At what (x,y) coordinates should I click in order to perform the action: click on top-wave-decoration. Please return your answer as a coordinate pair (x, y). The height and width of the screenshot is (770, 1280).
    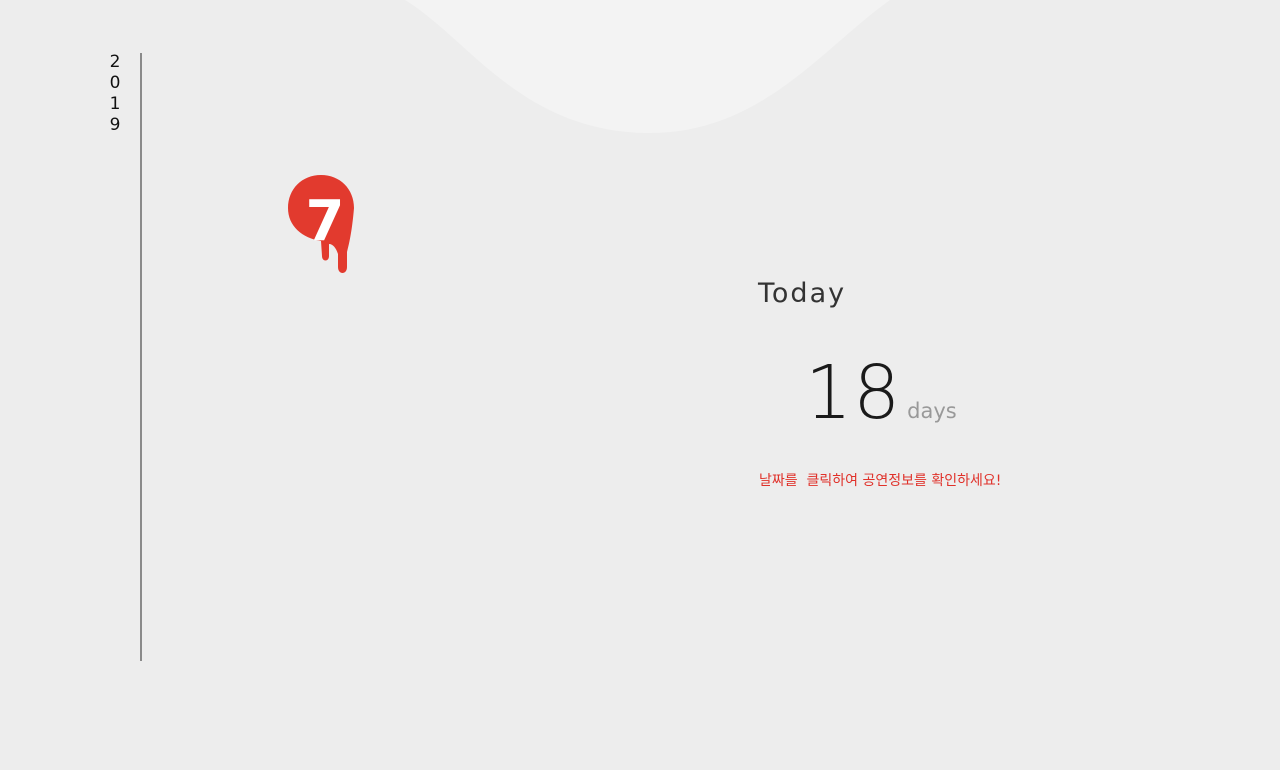
    Looking at the image, I should click on (647, 67).